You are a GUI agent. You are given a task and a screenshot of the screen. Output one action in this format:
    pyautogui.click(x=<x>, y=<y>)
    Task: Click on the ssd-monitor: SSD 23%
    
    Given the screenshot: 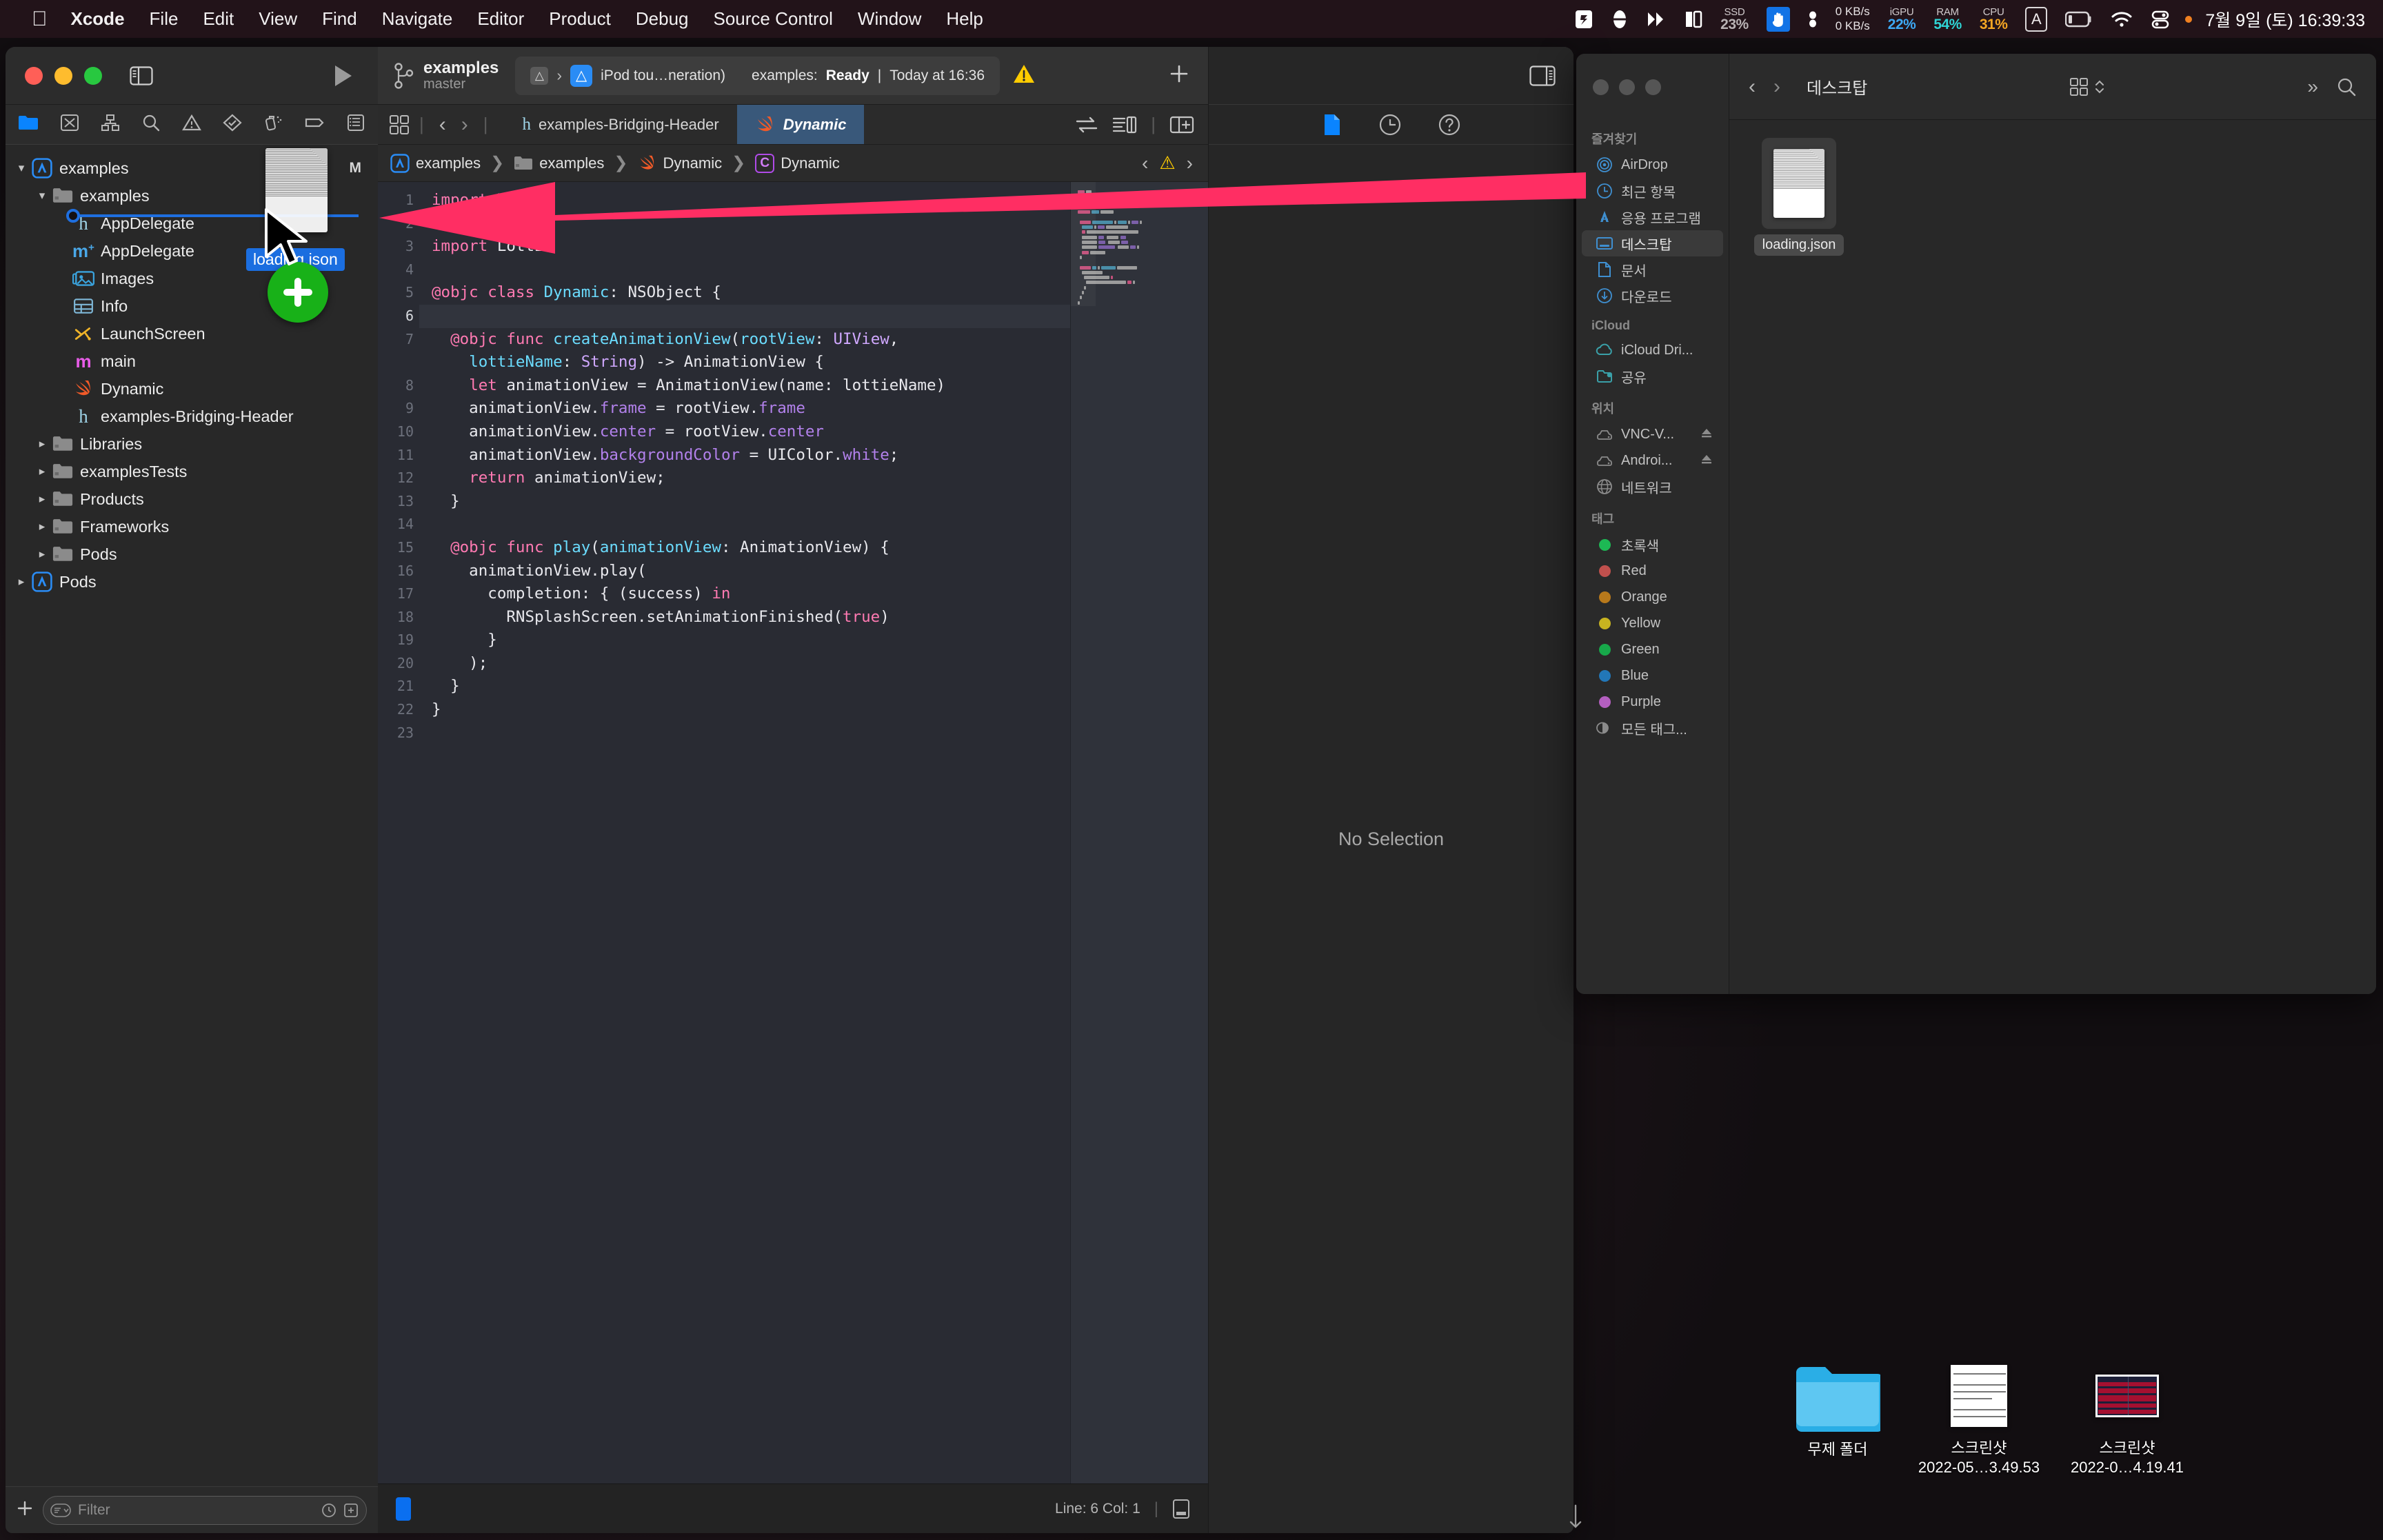 What is the action you would take?
    pyautogui.click(x=1734, y=19)
    